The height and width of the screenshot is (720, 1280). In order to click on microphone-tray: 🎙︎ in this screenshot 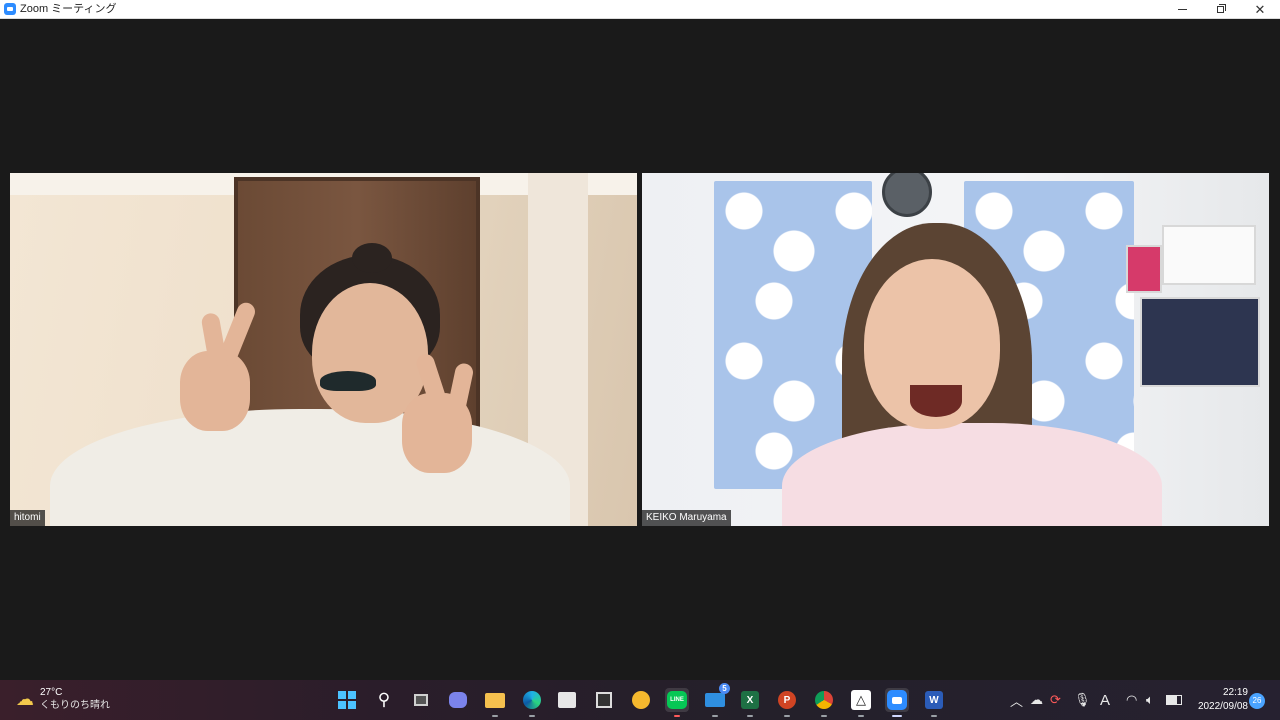, I will do `click(1082, 700)`.